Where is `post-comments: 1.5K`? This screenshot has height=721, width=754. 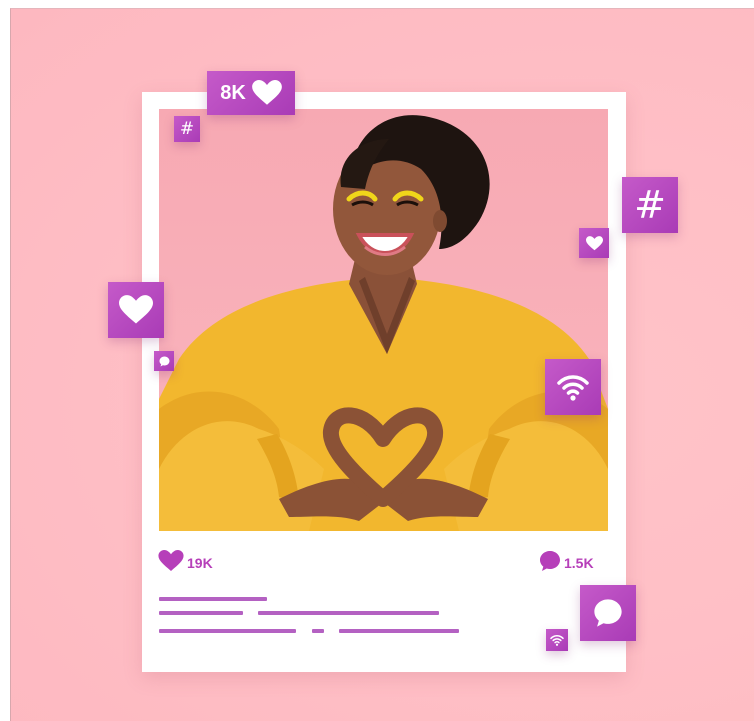
post-comments: 1.5K is located at coordinates (566, 562).